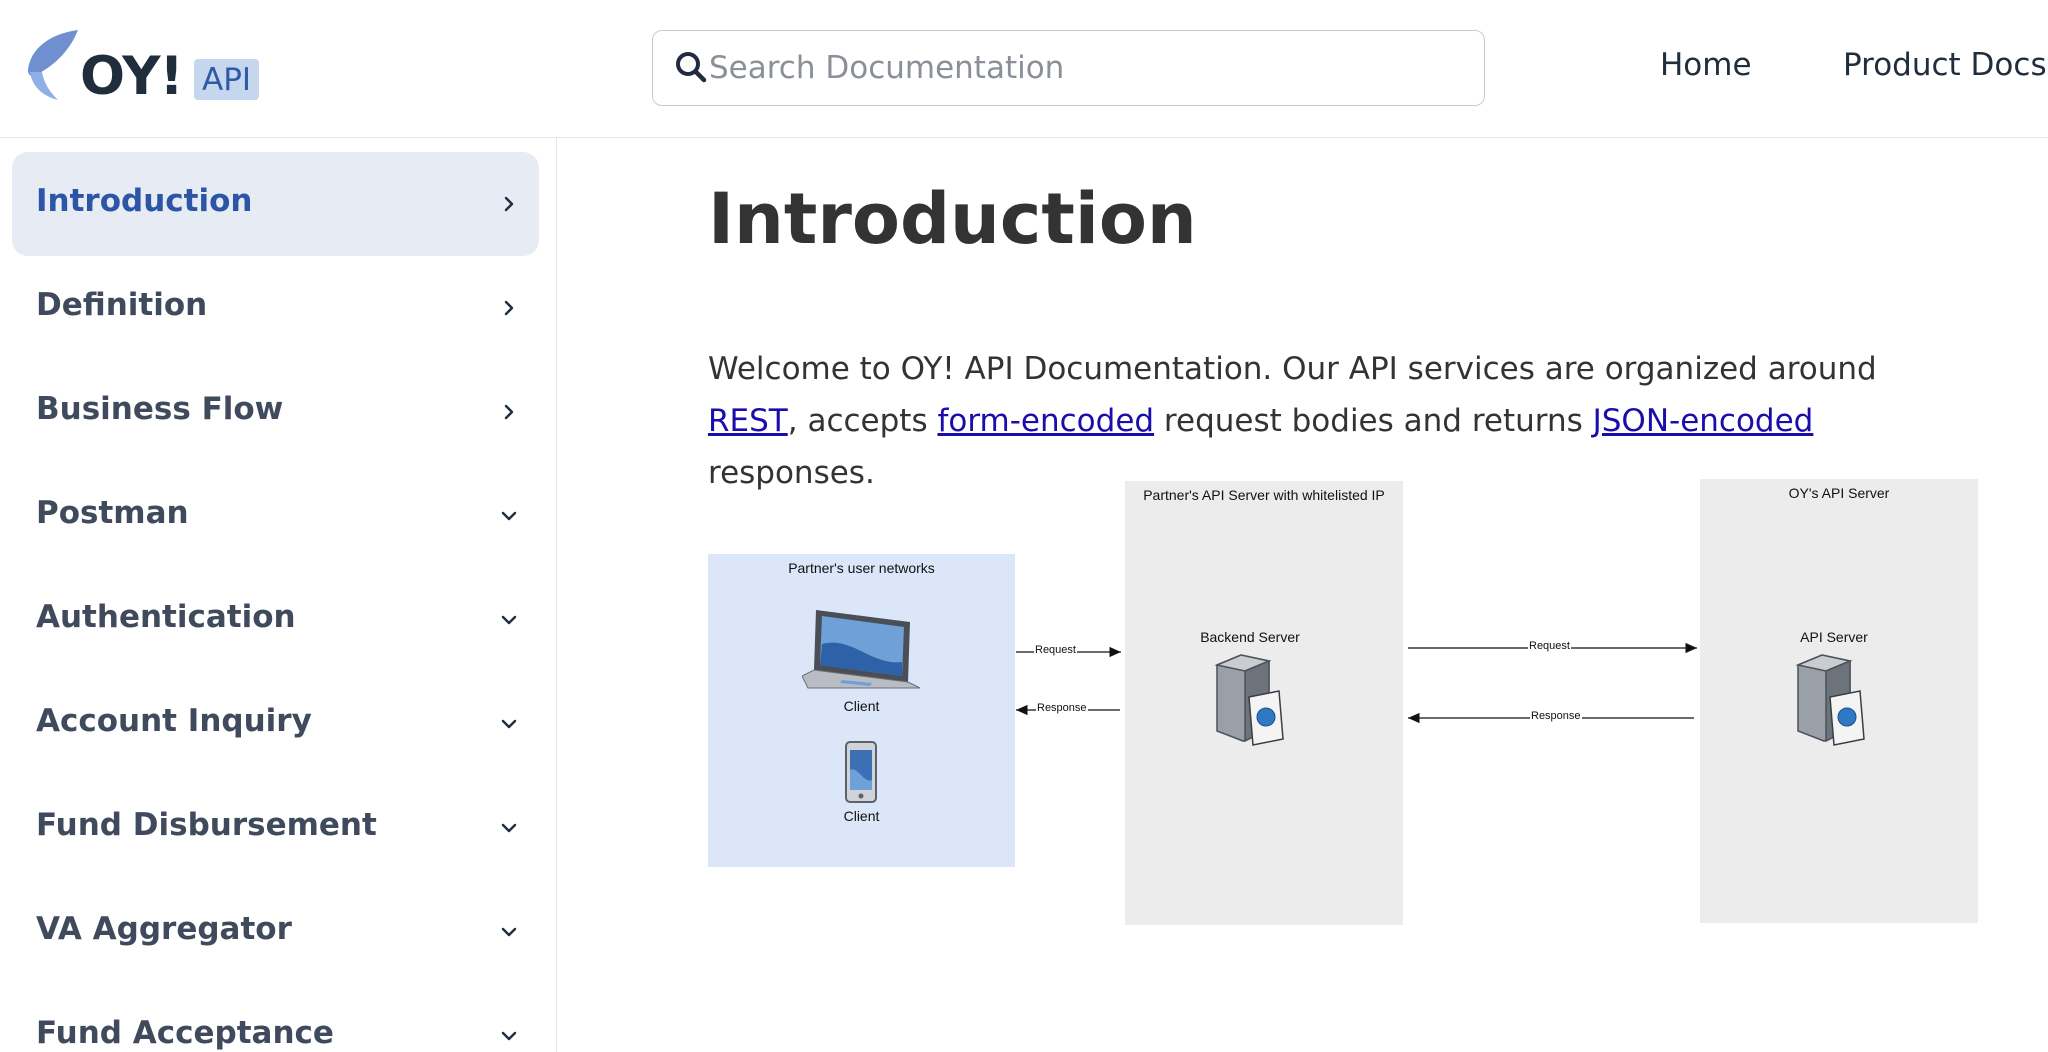 Image resolution: width=2048 pixels, height=1052 pixels. I want to click on sidebar-item-account-inquiry: Account Inquiry, so click(275, 724).